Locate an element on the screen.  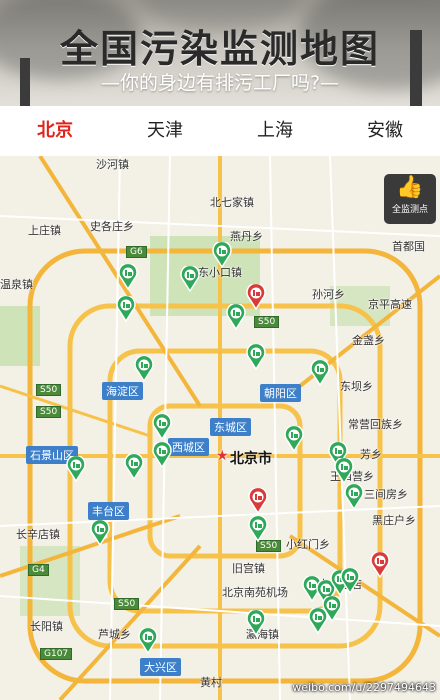
place-label: 沙河镇 is located at coordinates (112, 164).